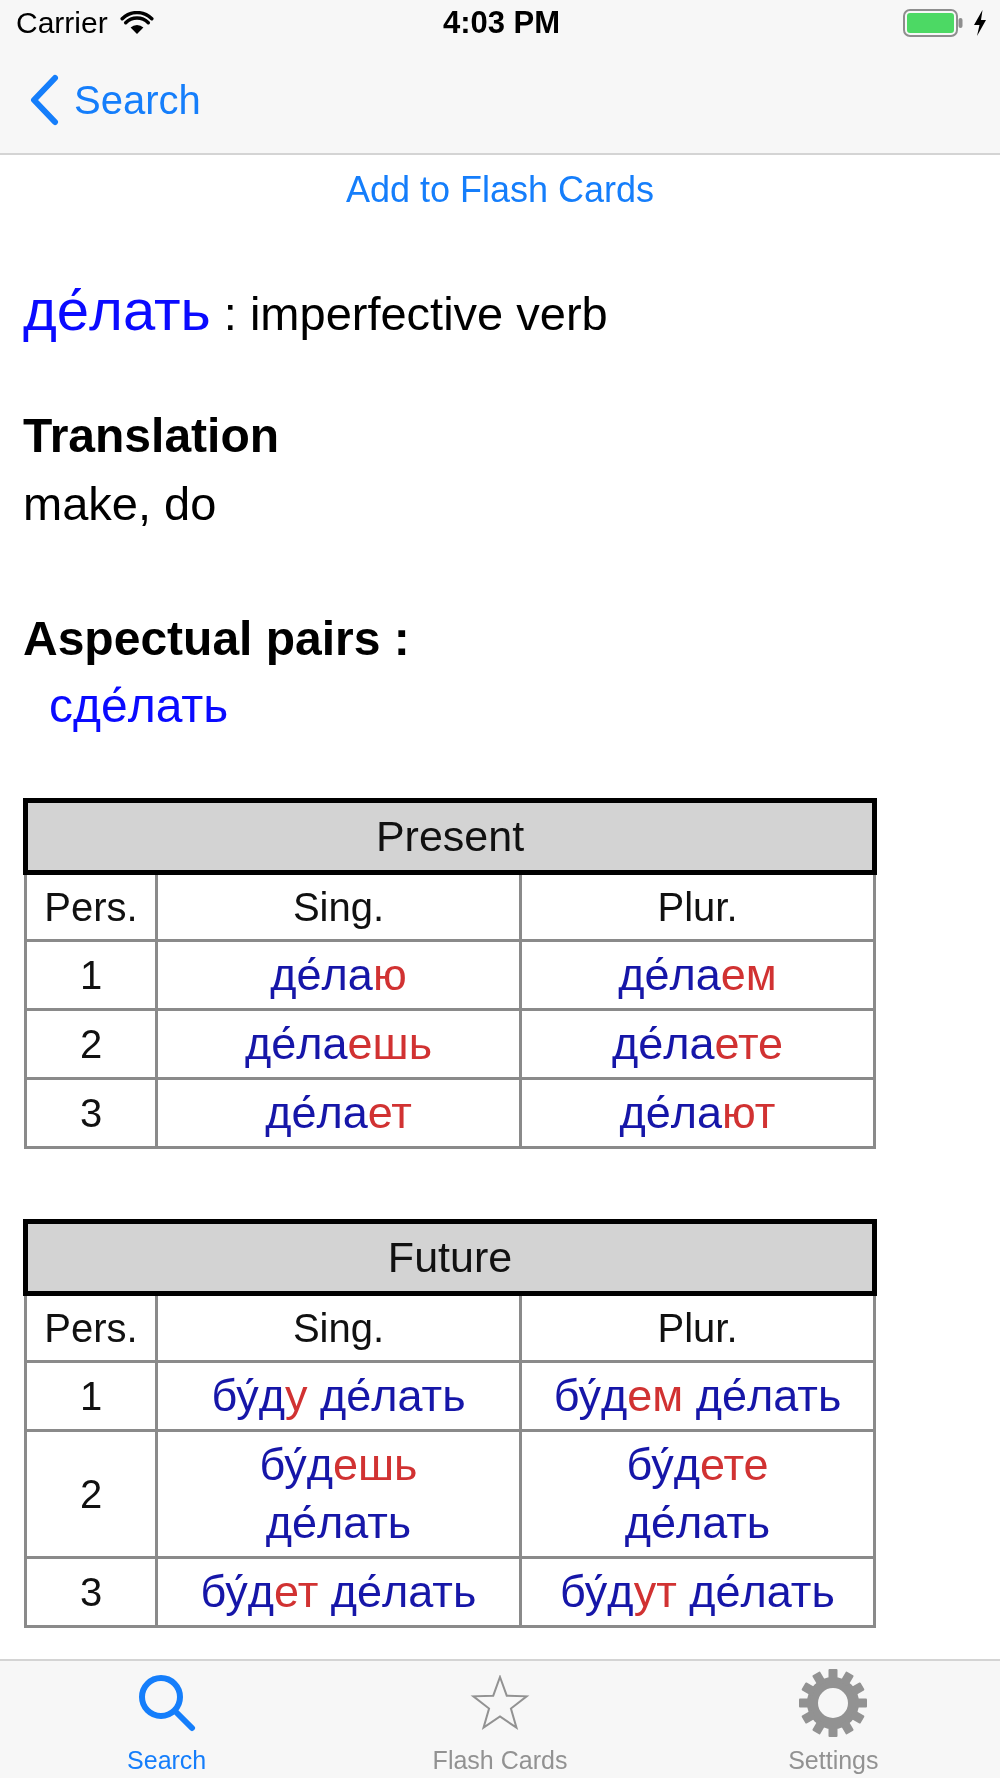  What do you see at coordinates (338, 975) in the screenshot?
I see `conjugation-cell: де́лаю` at bounding box center [338, 975].